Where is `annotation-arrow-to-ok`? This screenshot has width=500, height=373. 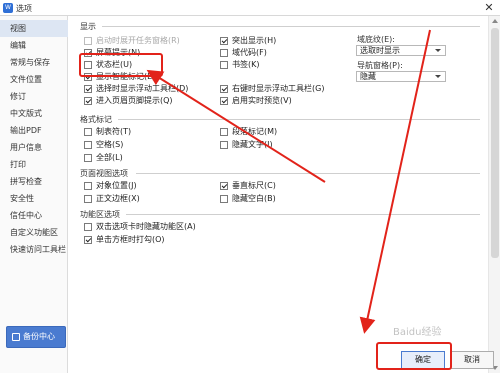
annotation-arrow-to-ok is located at coordinates (395, 181).